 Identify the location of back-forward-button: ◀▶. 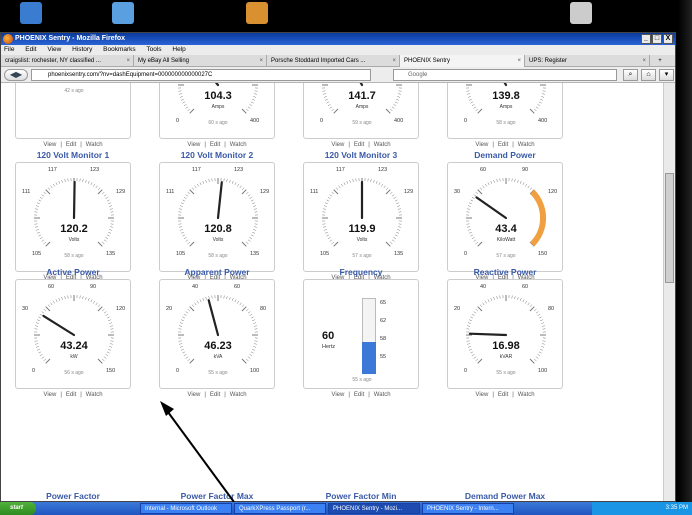
(16, 74).